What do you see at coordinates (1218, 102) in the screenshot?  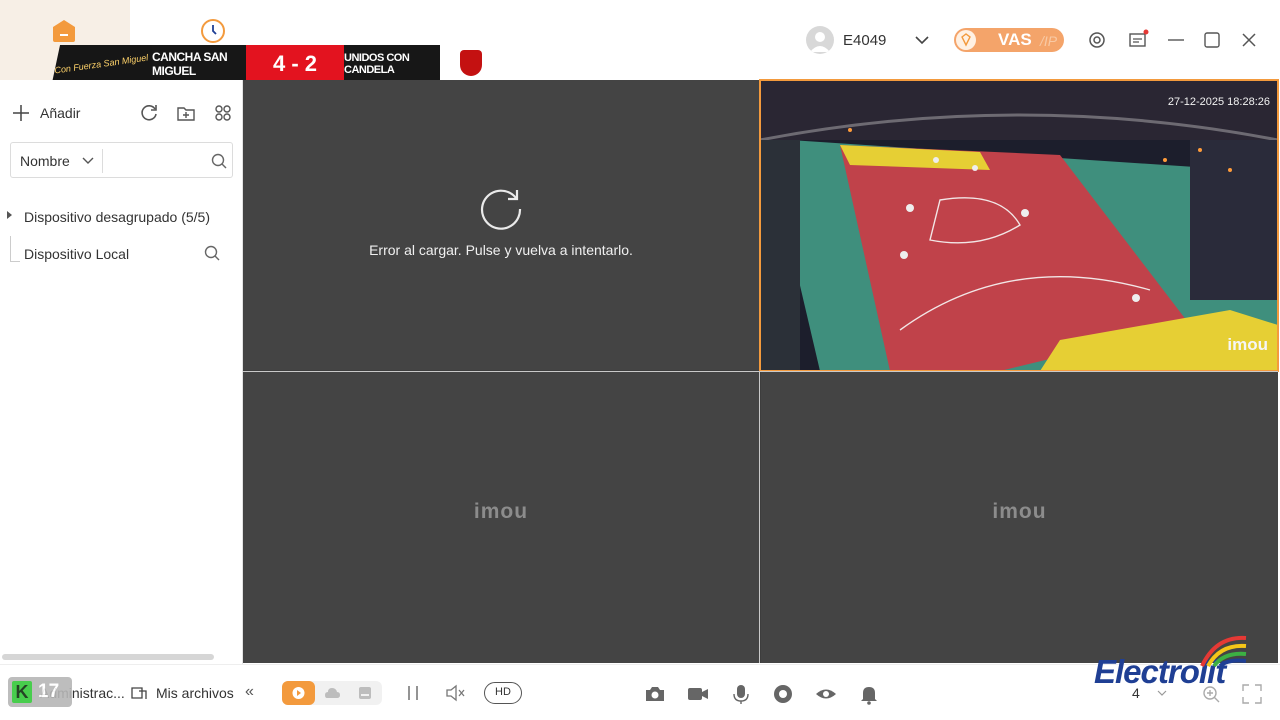 I see `live-timestamp: 27-12-2025 18:28:26` at bounding box center [1218, 102].